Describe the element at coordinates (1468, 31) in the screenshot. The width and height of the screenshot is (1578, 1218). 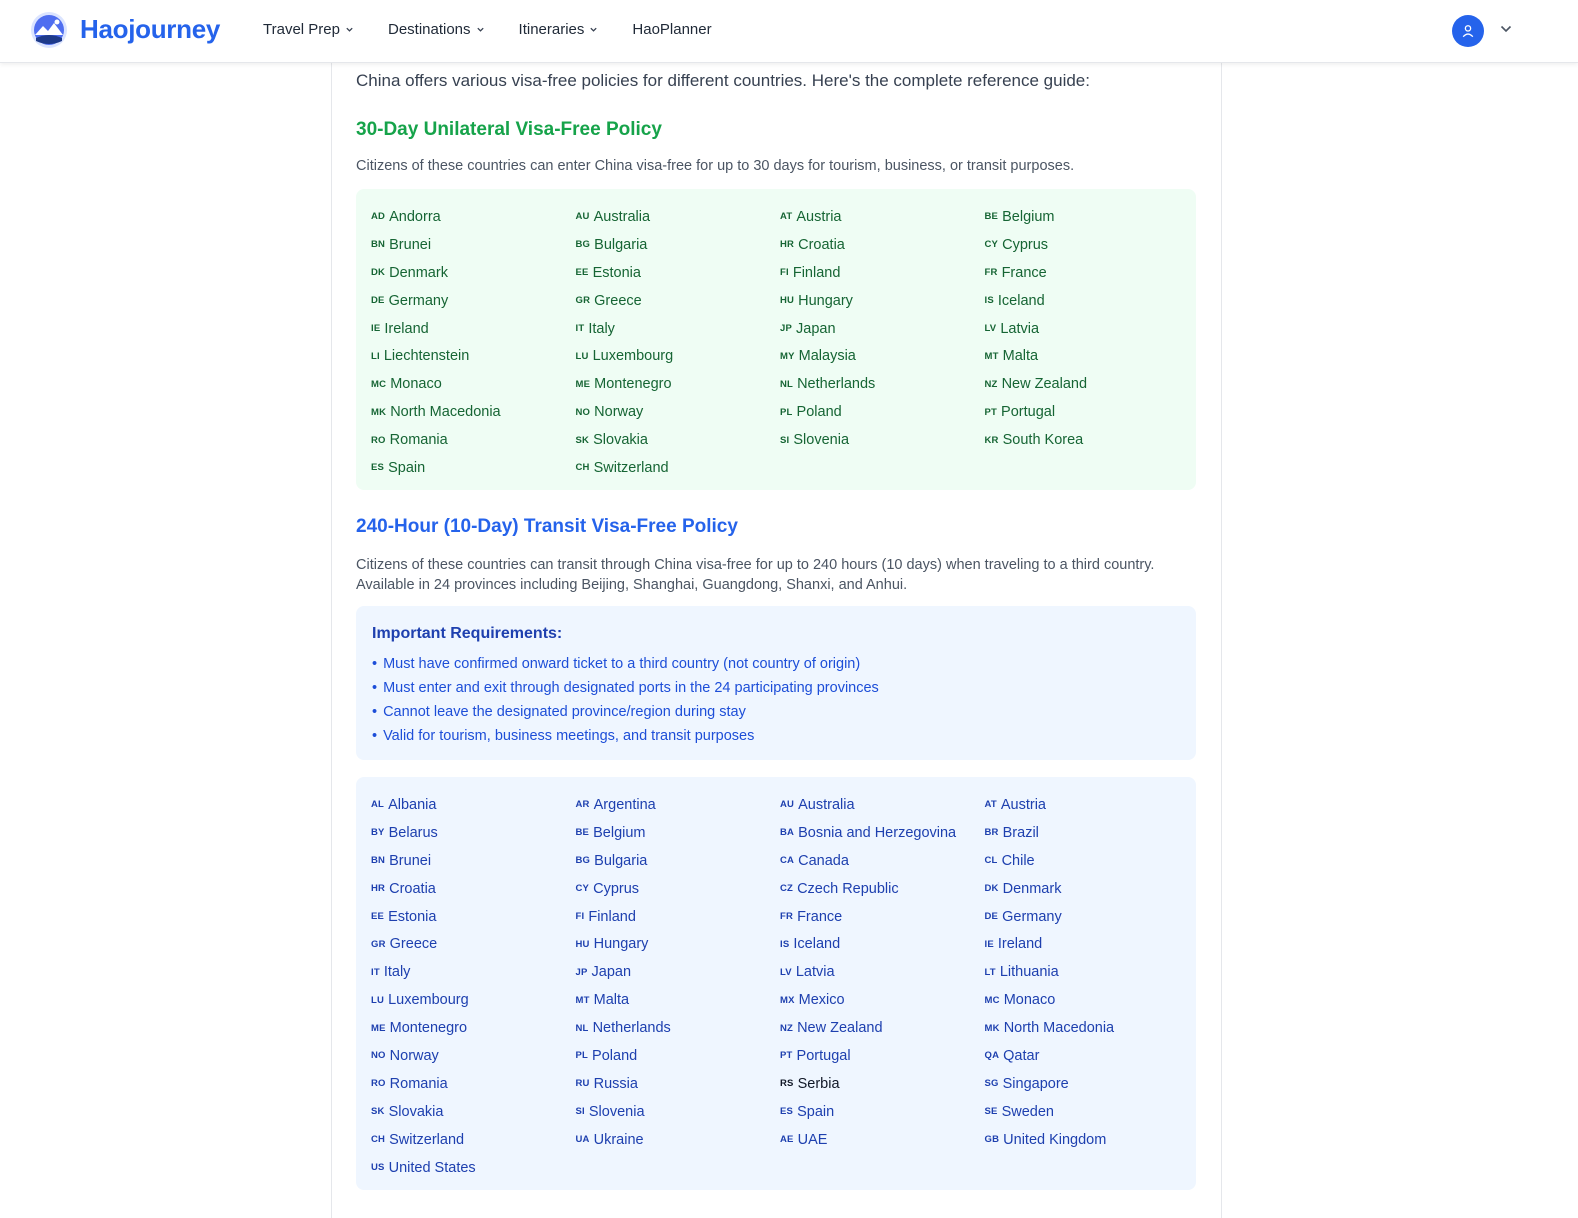
I see `user-avatar-button` at that location.